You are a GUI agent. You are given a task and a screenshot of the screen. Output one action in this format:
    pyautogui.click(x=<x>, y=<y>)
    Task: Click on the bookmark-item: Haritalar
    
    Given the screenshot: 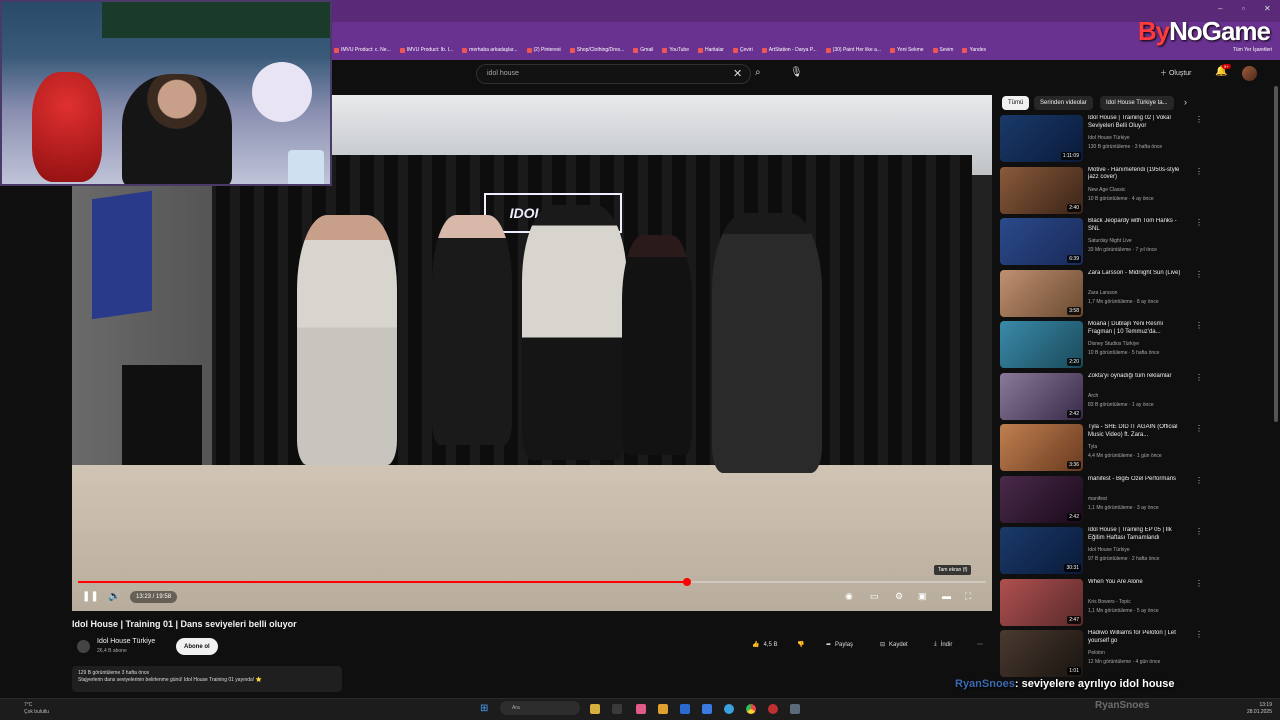 What is the action you would take?
    pyautogui.click(x=711, y=50)
    